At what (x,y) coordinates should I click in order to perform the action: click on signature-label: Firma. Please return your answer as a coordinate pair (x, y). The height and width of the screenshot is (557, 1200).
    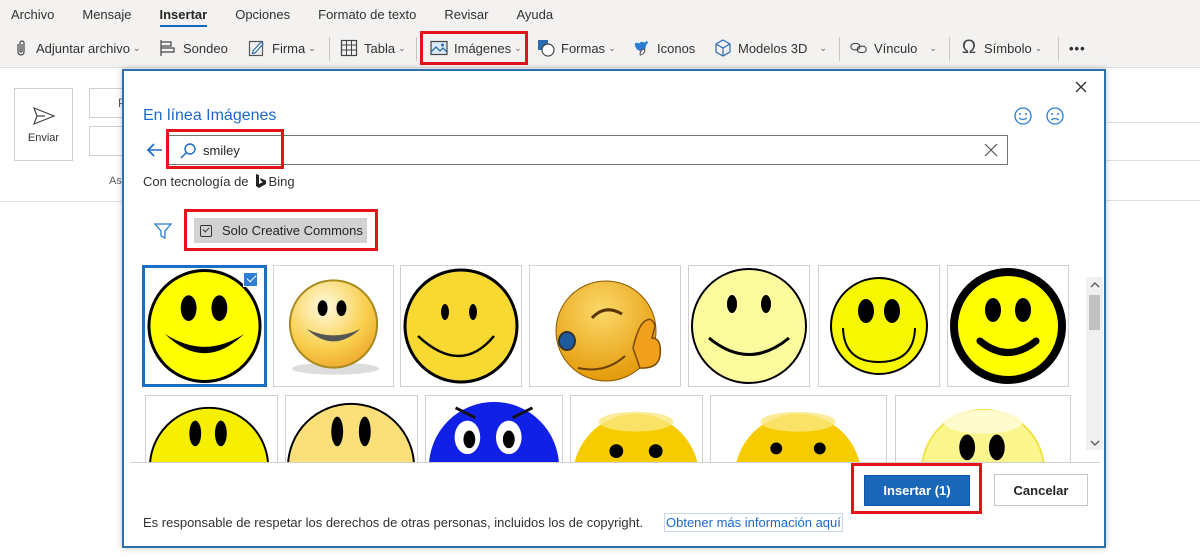
    Looking at the image, I should click on (289, 48).